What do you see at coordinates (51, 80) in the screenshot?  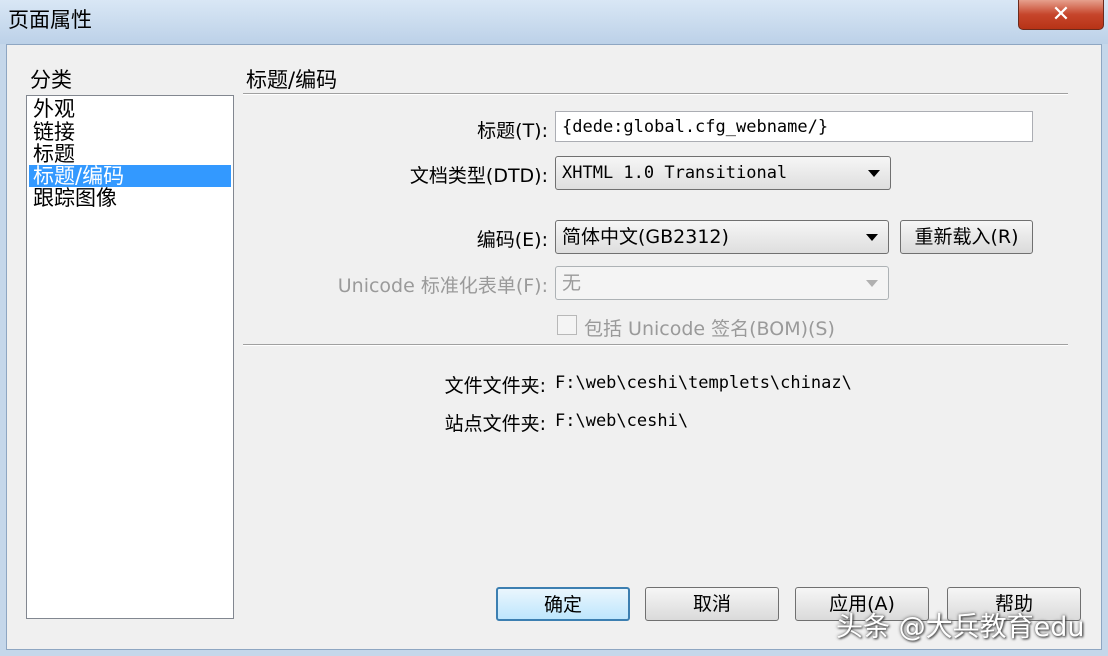 I see `category-label: 分类` at bounding box center [51, 80].